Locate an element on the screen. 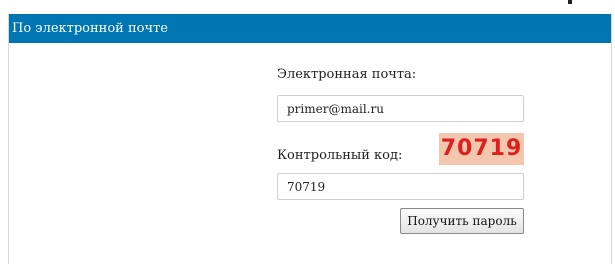  get-password-button: Получить пароль is located at coordinates (462, 221).